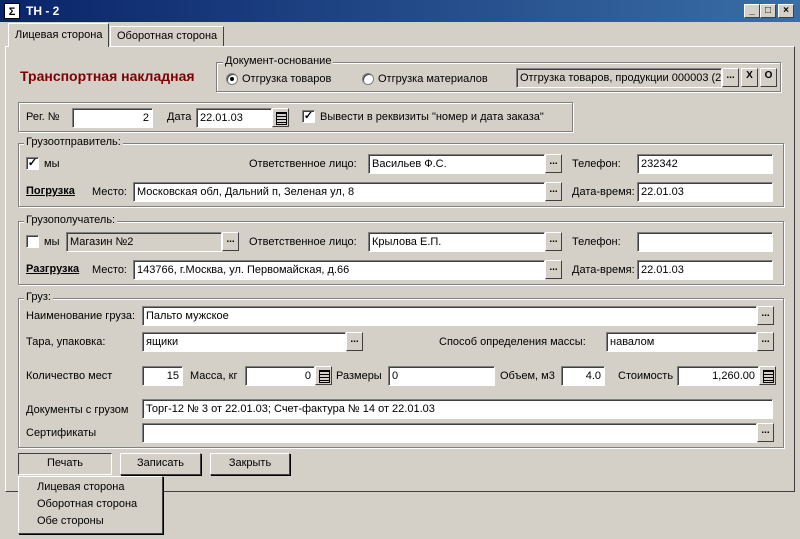  What do you see at coordinates (603, 270) in the screenshot?
I see `consignee-datetime-label: Дата-время:` at bounding box center [603, 270].